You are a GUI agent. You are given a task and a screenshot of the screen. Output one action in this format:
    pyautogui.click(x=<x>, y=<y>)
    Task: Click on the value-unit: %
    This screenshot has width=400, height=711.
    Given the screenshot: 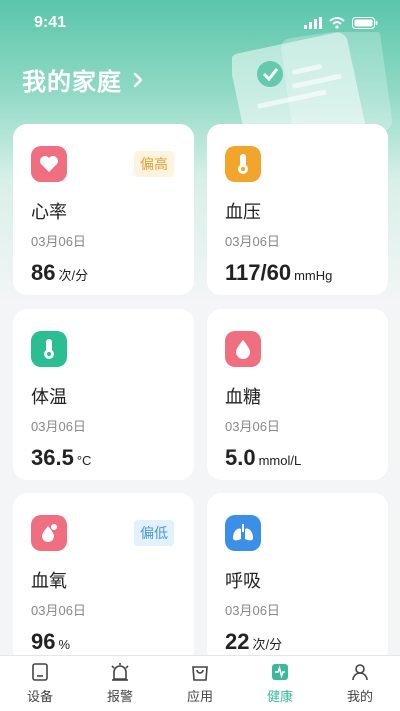 What is the action you would take?
    pyautogui.click(x=64, y=644)
    